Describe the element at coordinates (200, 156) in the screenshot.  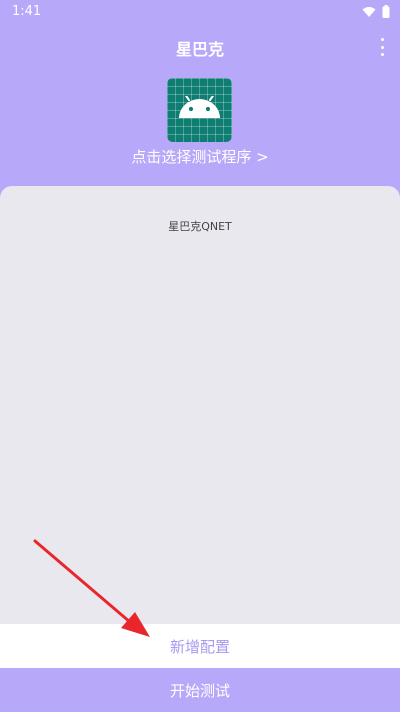
I see `select-test-program-link: 点击选择测试程序 >` at that location.